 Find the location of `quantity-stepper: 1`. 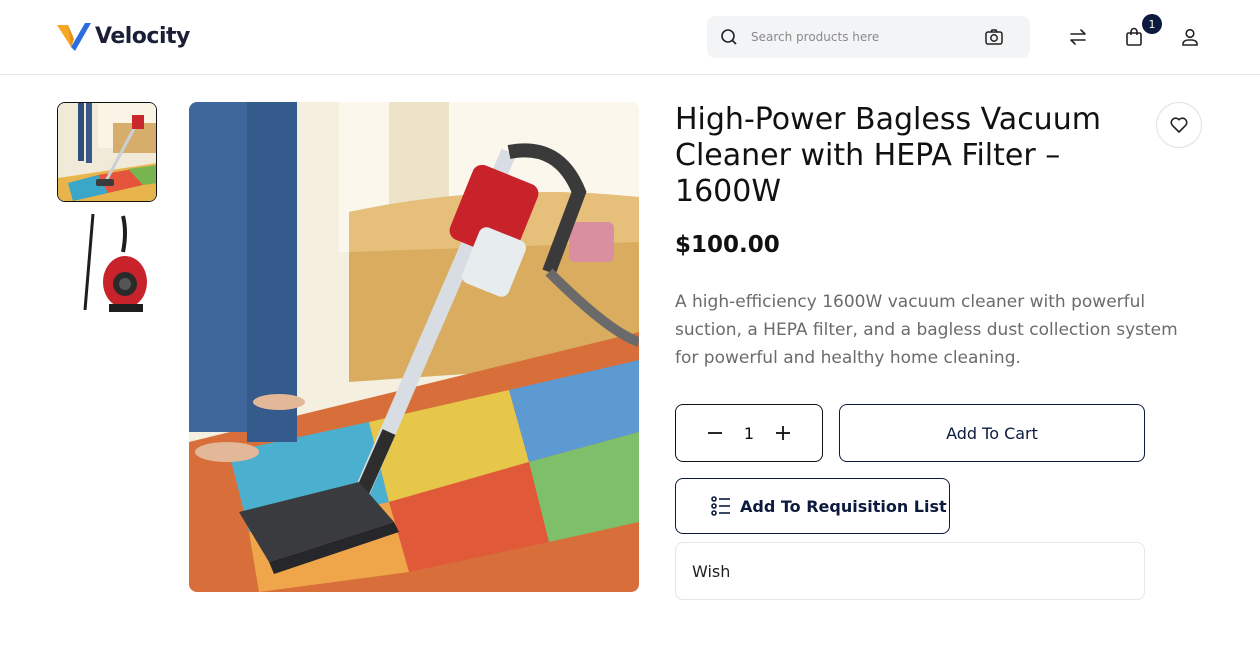

quantity-stepper: 1 is located at coordinates (749, 433).